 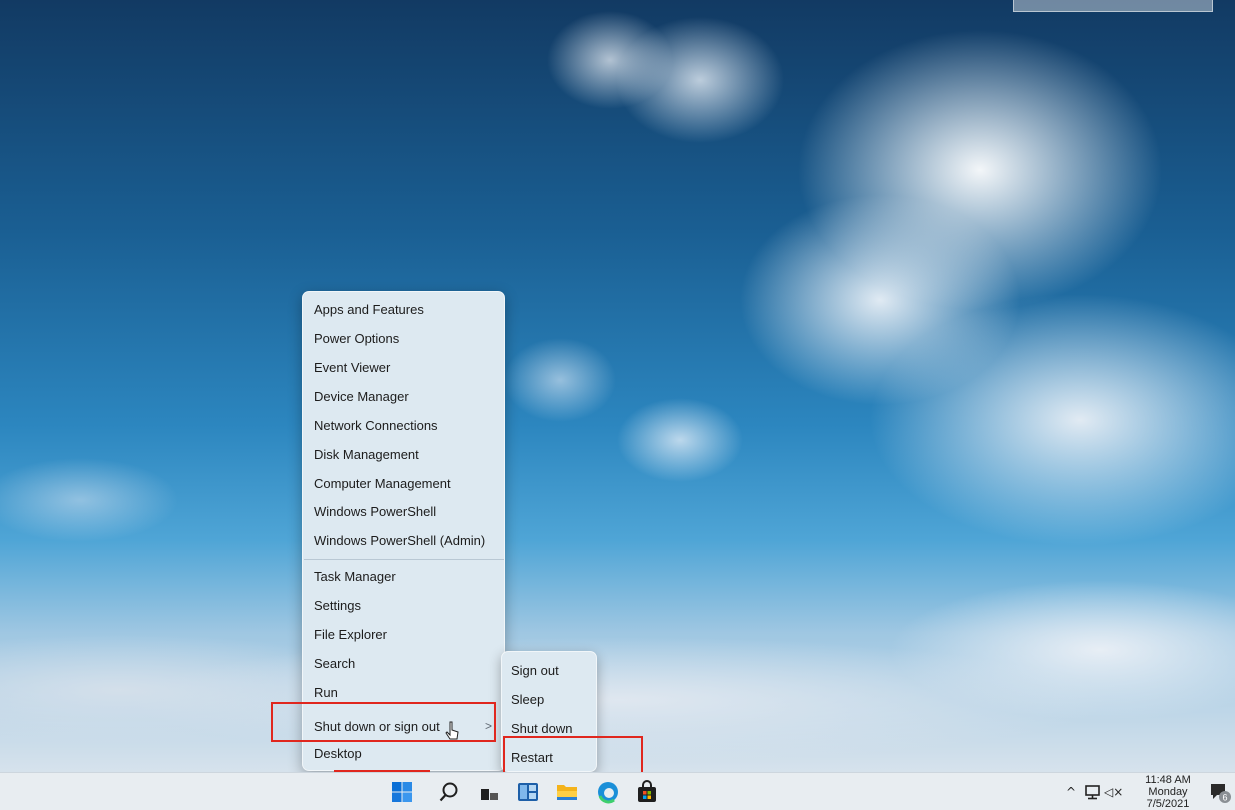 What do you see at coordinates (452, 730) in the screenshot?
I see `mouse-cursor-icon` at bounding box center [452, 730].